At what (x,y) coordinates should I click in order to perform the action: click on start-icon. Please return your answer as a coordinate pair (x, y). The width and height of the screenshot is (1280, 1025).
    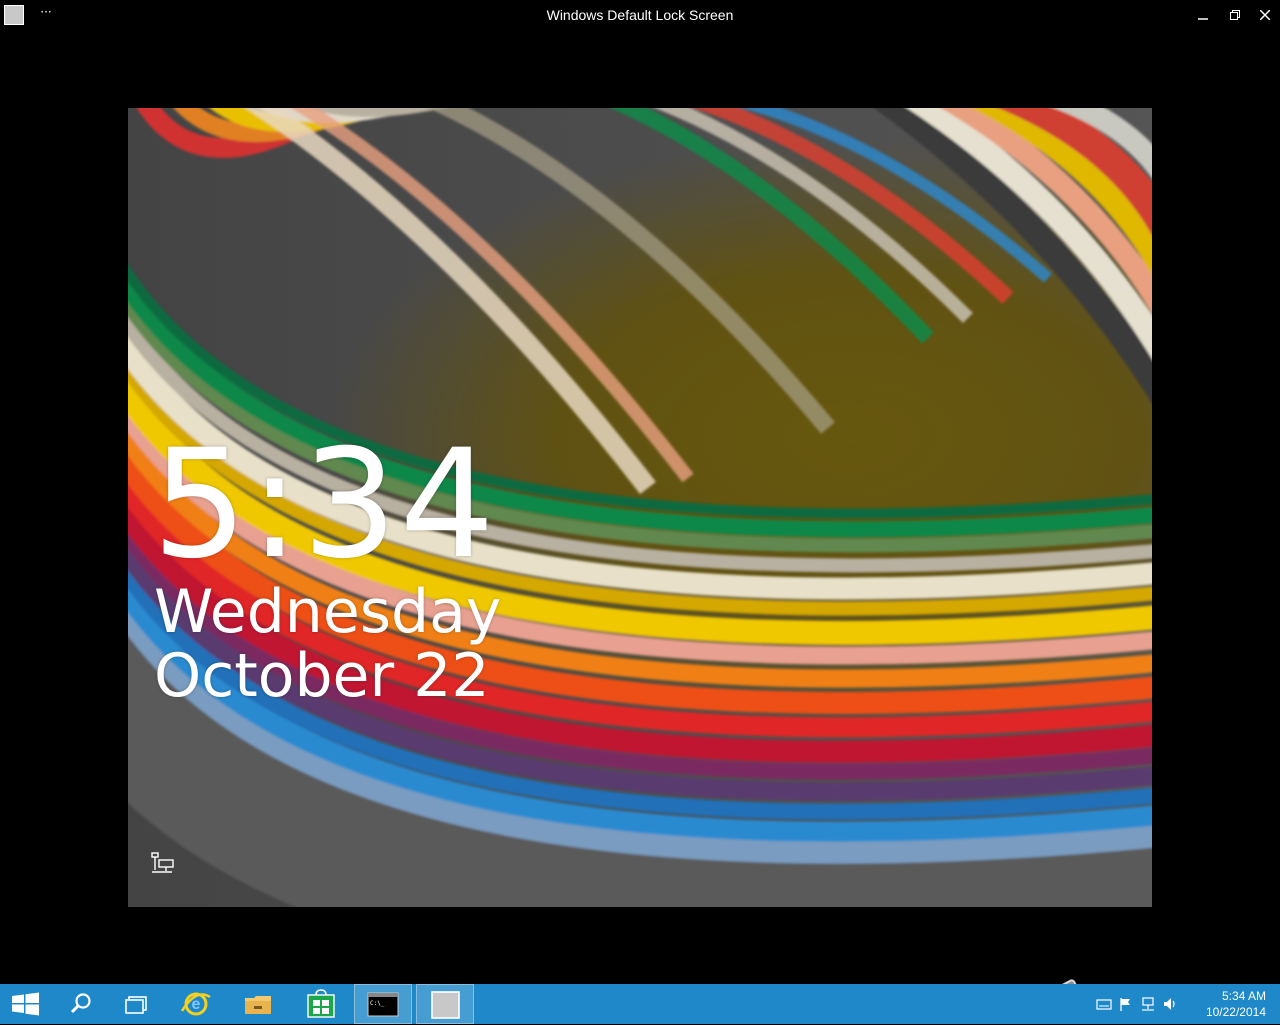
    Looking at the image, I should click on (25, 1004).